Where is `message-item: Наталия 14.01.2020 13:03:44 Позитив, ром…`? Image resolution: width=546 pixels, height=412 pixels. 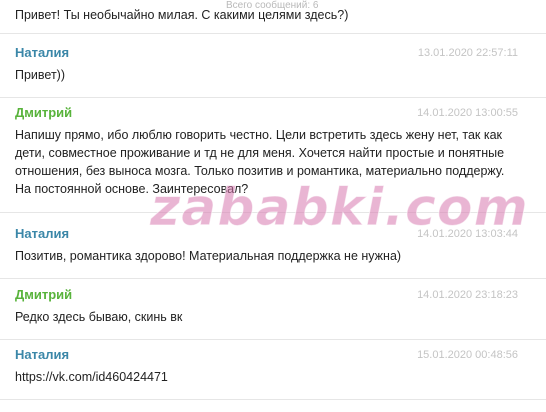 message-item: Наталия 14.01.2020 13:03:44 Позитив, ром… is located at coordinates (273, 252).